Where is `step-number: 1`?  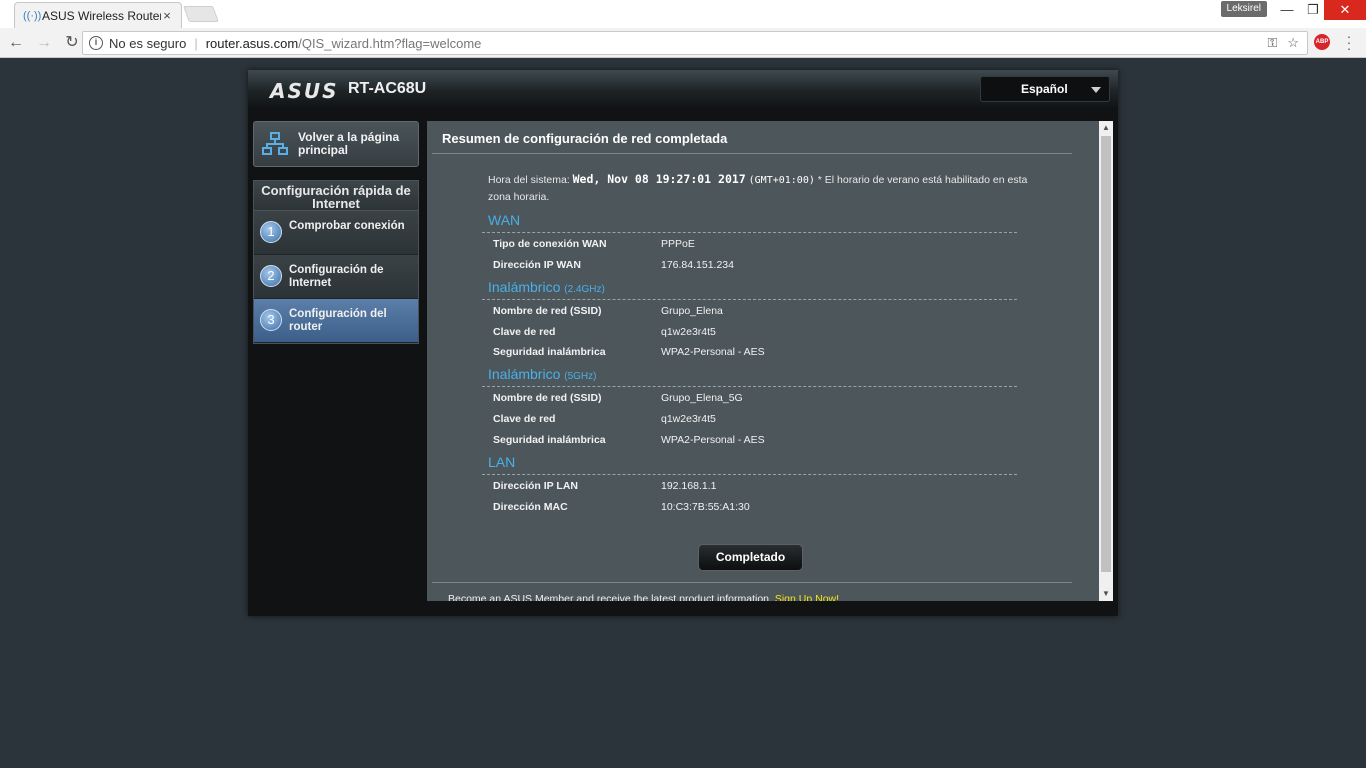 step-number: 1 is located at coordinates (271, 232).